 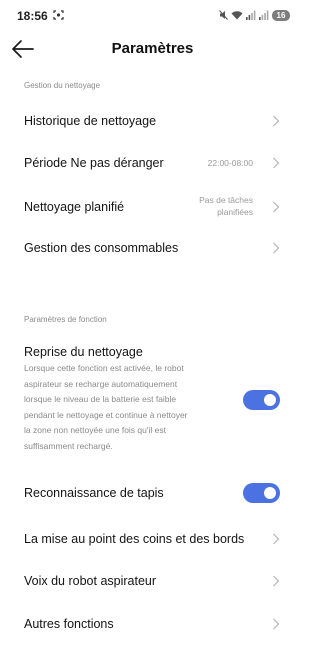 What do you see at coordinates (235, 212) in the screenshot?
I see `schedule-value-line2: planifiées` at bounding box center [235, 212].